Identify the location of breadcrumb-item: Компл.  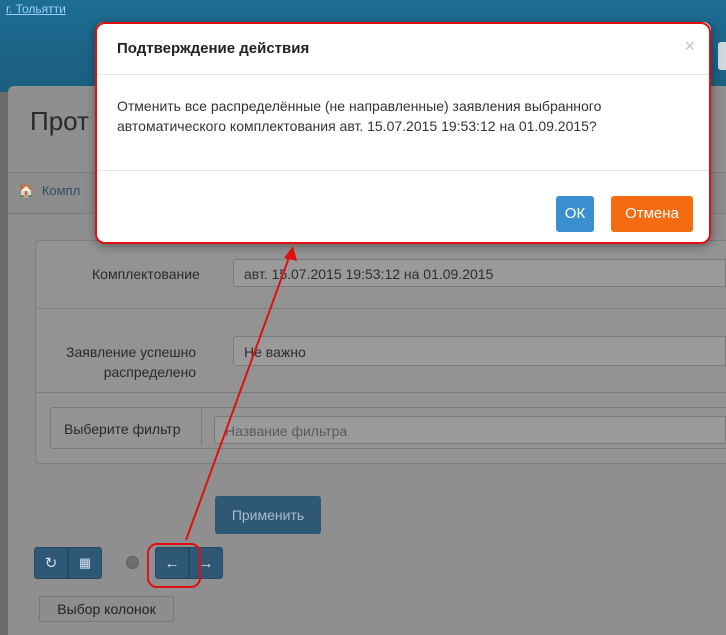
(61, 190).